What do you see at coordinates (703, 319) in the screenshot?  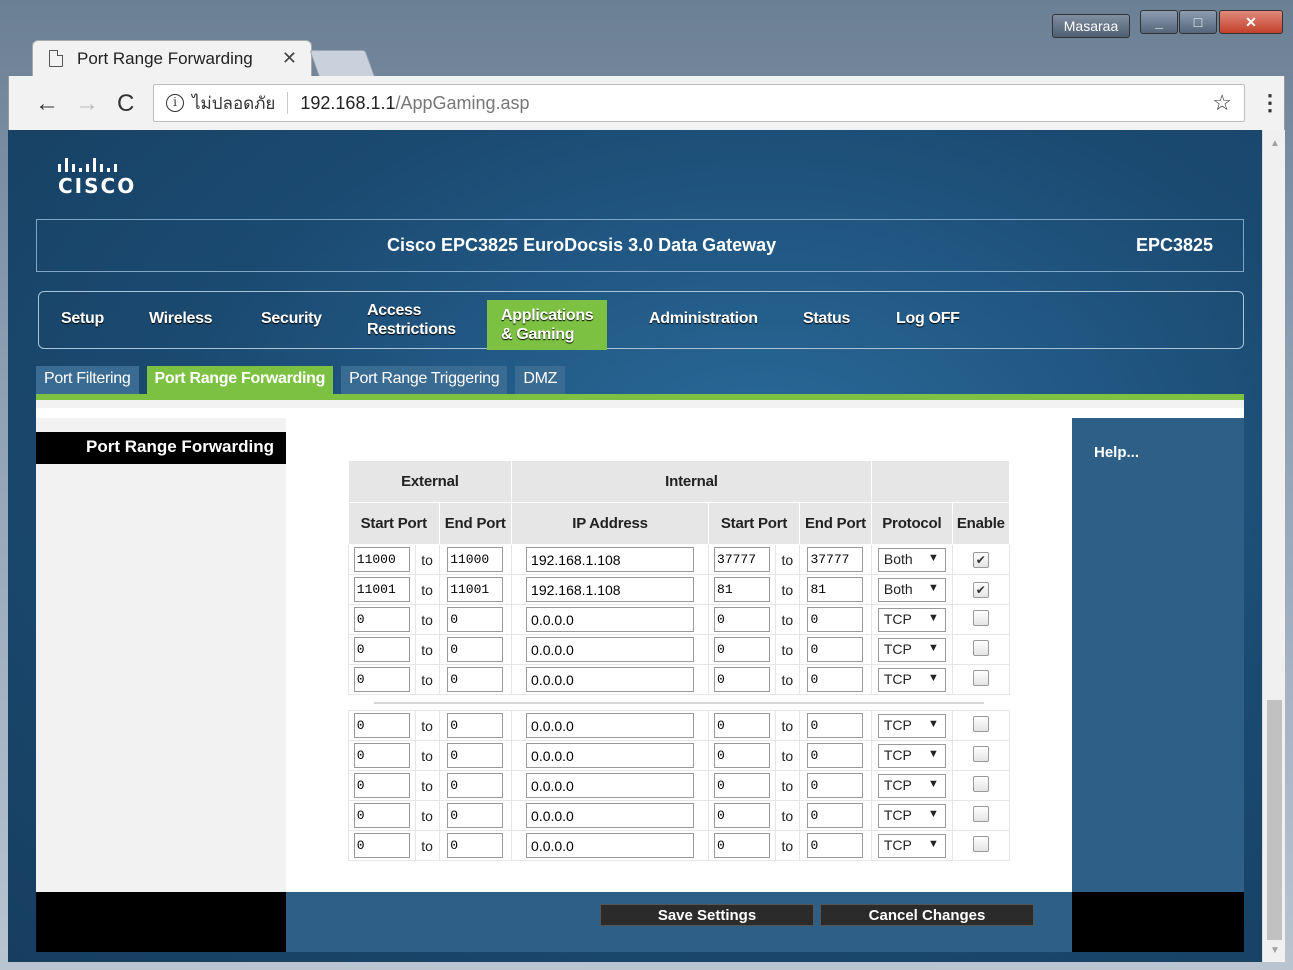 I see `nav-administration: Administration` at bounding box center [703, 319].